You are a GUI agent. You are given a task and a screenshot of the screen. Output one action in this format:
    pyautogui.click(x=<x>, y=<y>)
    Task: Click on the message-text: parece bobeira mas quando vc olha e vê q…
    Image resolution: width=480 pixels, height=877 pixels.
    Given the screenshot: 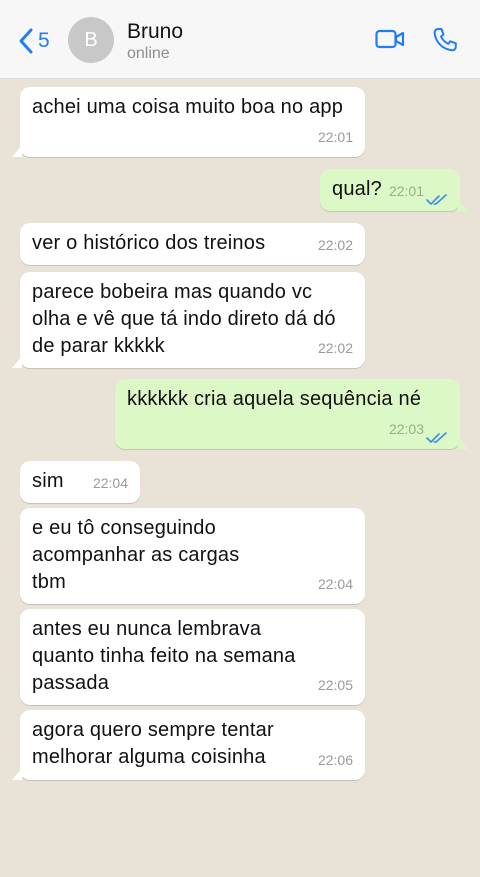 What is the action you would take?
    pyautogui.click(x=184, y=319)
    